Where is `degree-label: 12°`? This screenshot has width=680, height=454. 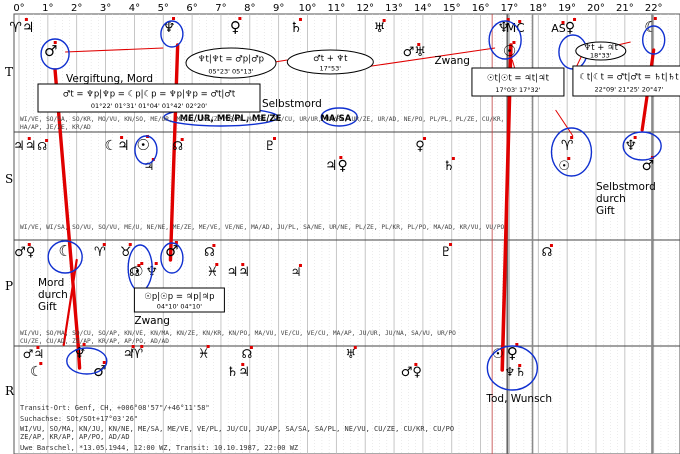
degree-label: 12° is located at coordinates (365, 8).